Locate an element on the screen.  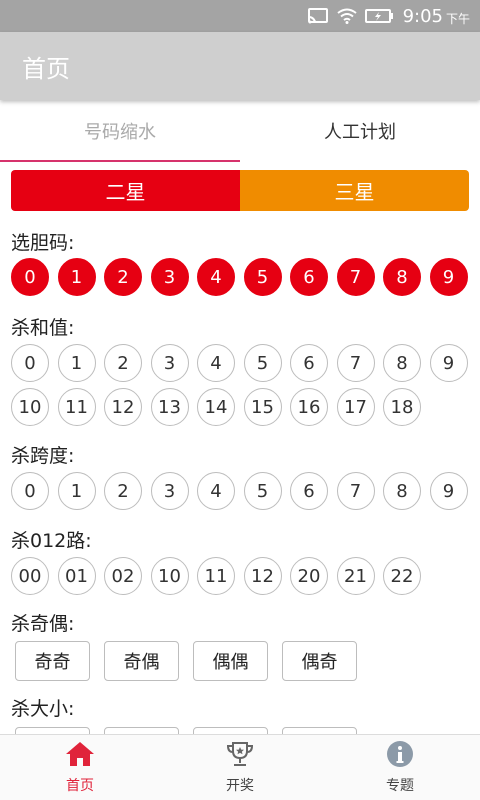
ball-dan-7: 7 is located at coordinates (355, 277).